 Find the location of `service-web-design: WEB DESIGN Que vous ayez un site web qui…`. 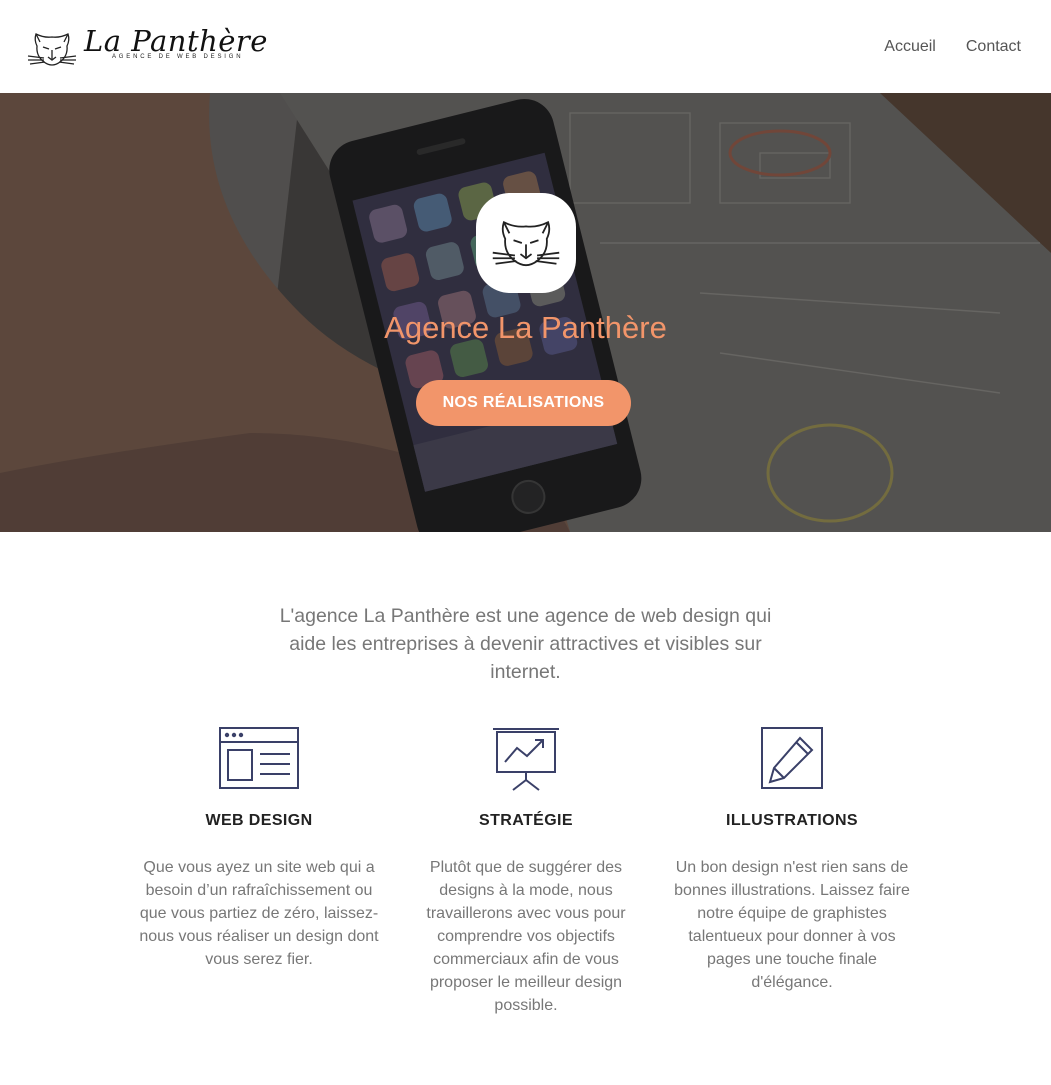

service-web-design: WEB DESIGN Que vous ayez un site web qui… is located at coordinates (259, 848).